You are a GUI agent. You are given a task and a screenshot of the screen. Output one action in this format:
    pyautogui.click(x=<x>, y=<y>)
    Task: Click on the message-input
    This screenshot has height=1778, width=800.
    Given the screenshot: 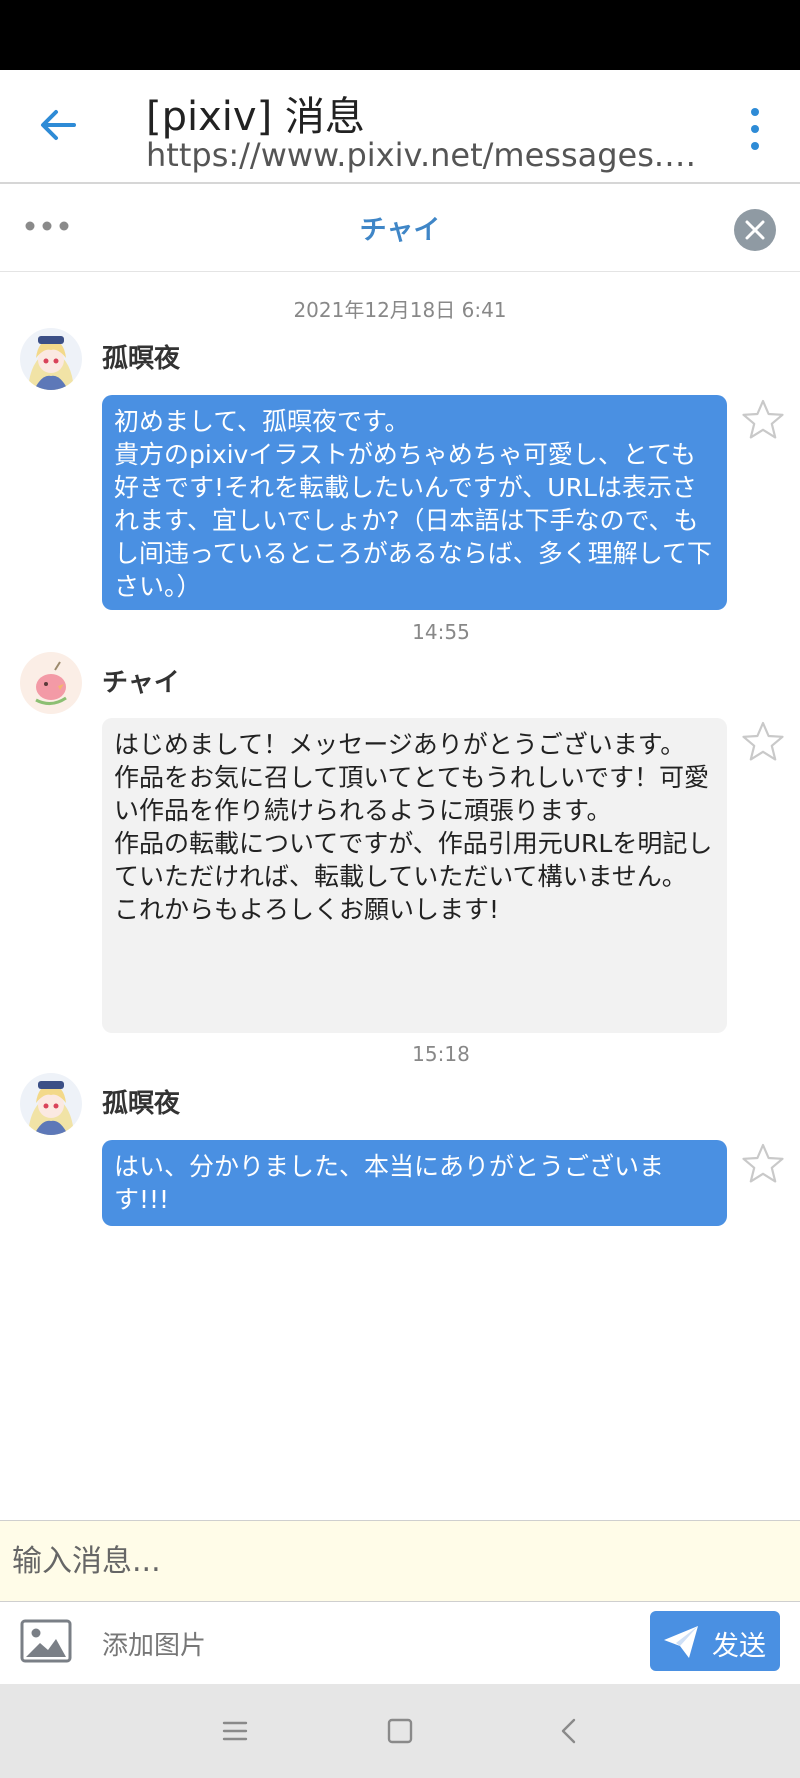 What is the action you would take?
    pyautogui.click(x=400, y=1561)
    